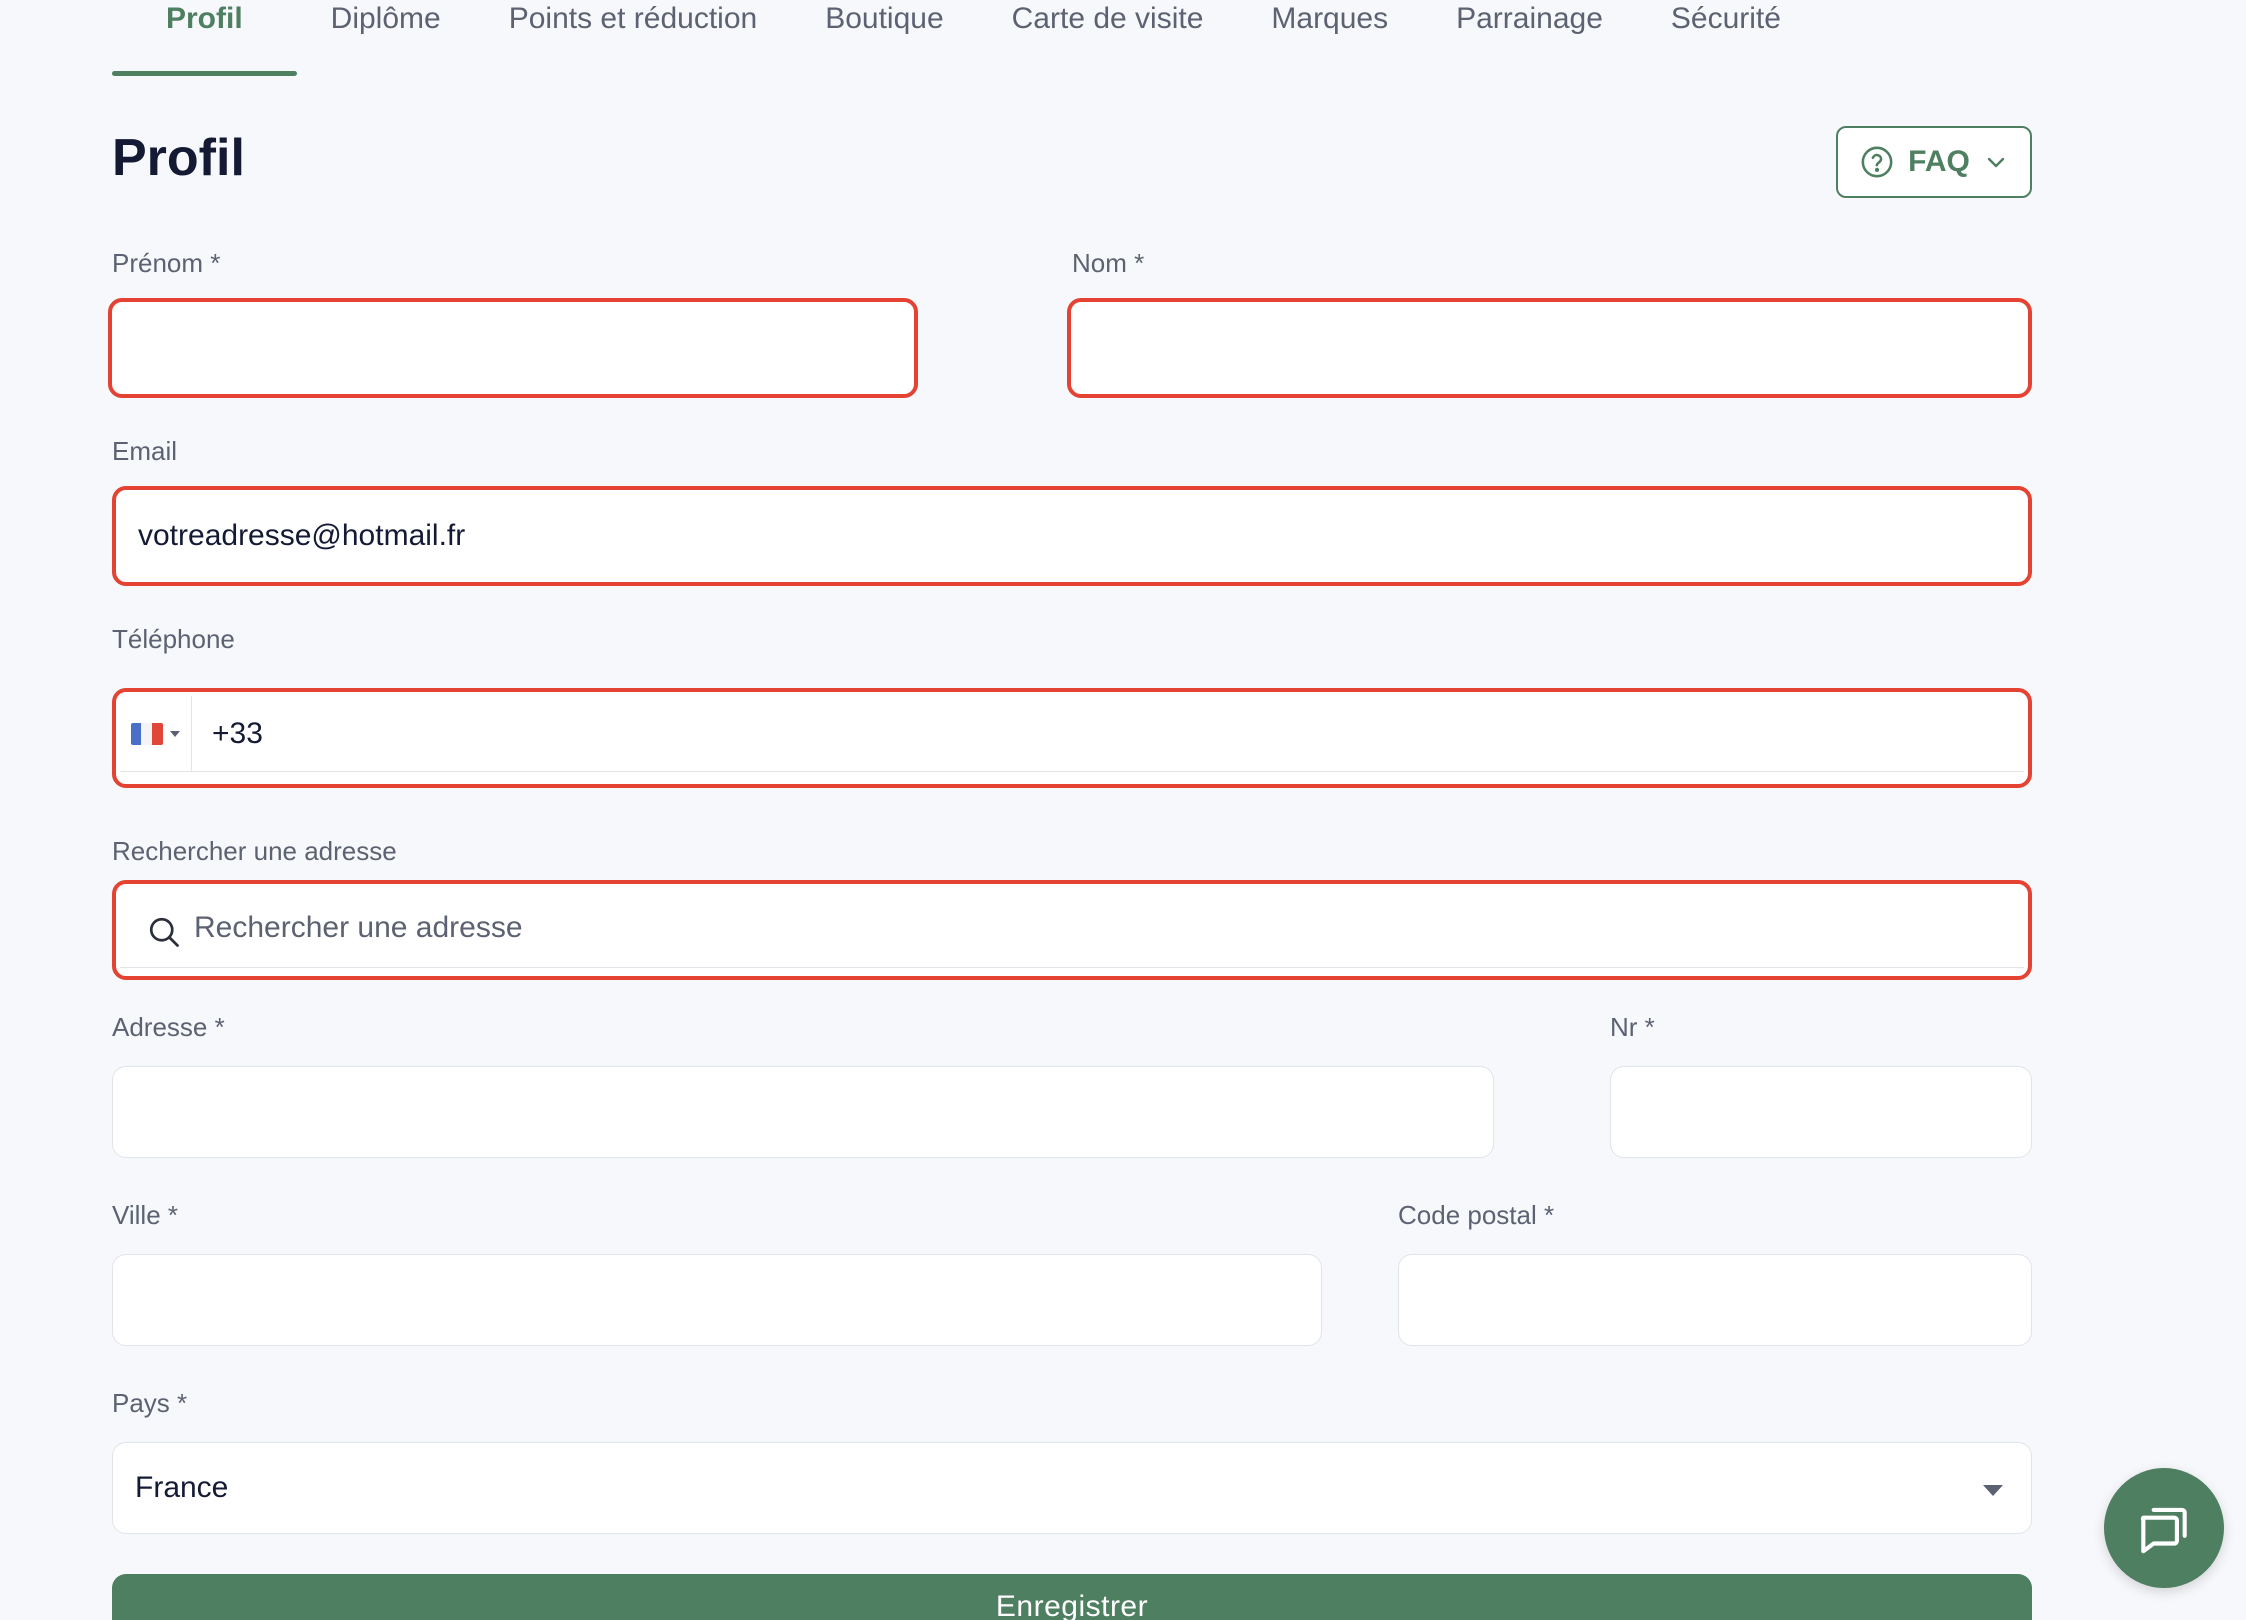 The height and width of the screenshot is (1620, 2246). I want to click on email-input, so click(1072, 536).